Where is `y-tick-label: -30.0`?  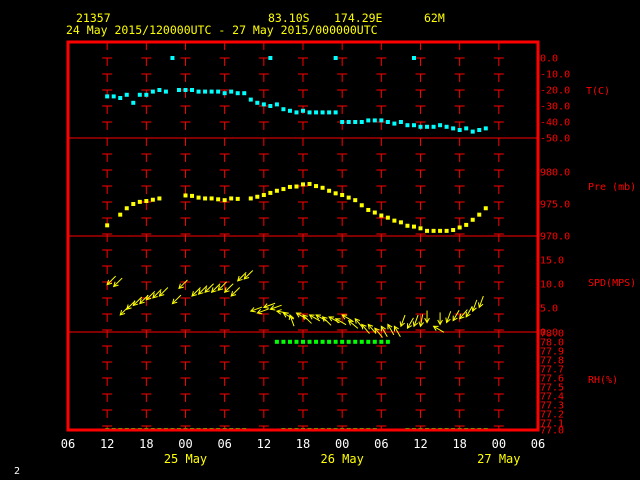
y-tick-label: -30.0 is located at coordinates (555, 107).